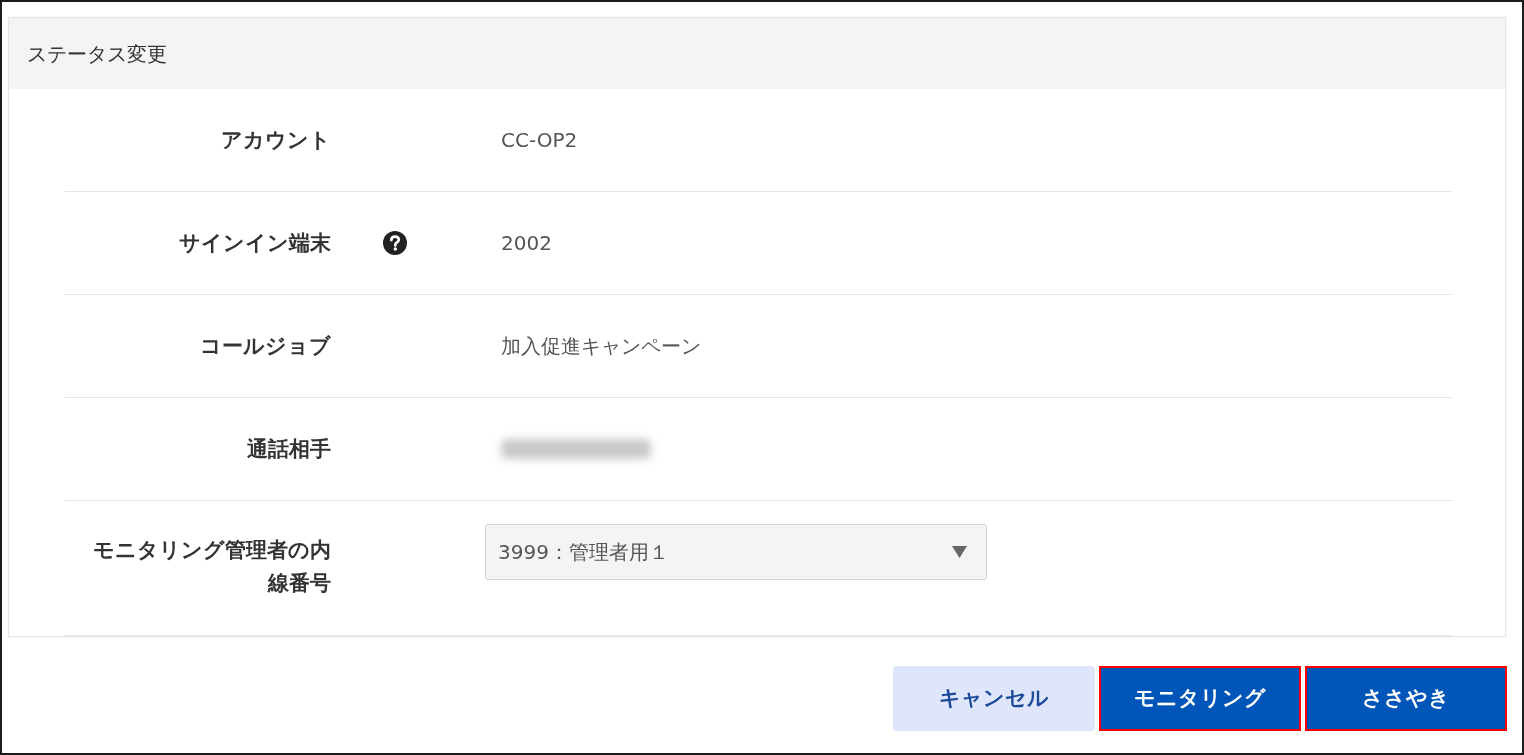  What do you see at coordinates (255, 243) in the screenshot?
I see `field-label: サインイン端末` at bounding box center [255, 243].